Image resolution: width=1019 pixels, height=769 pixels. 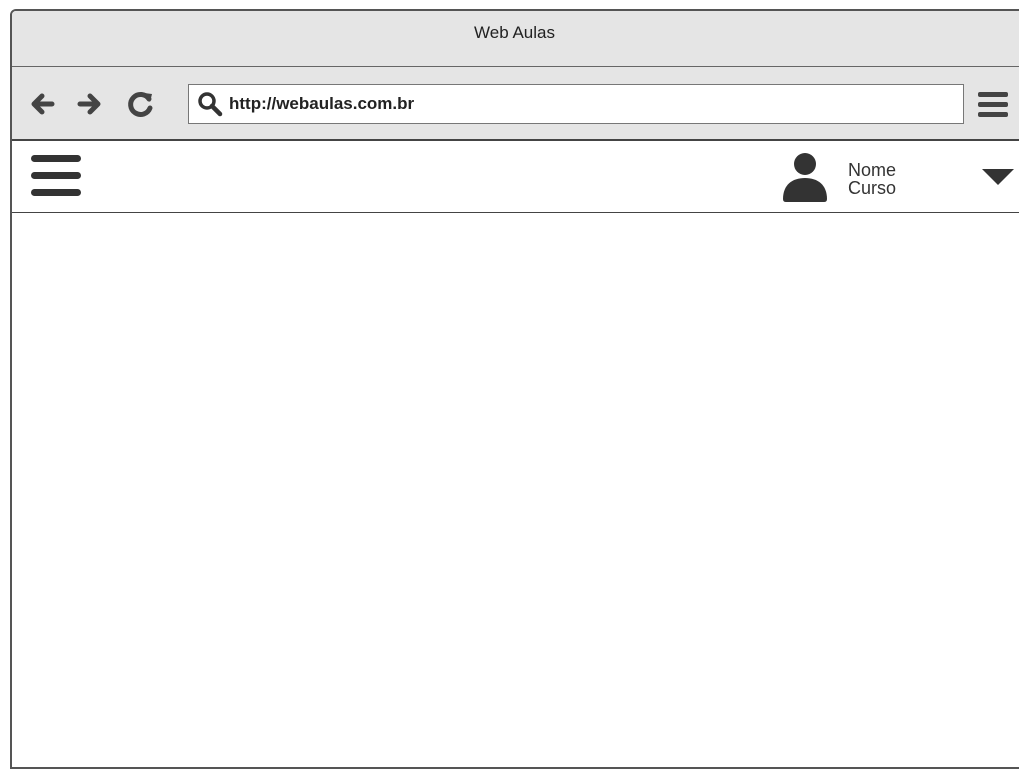 I want to click on user-icon, so click(x=805, y=177).